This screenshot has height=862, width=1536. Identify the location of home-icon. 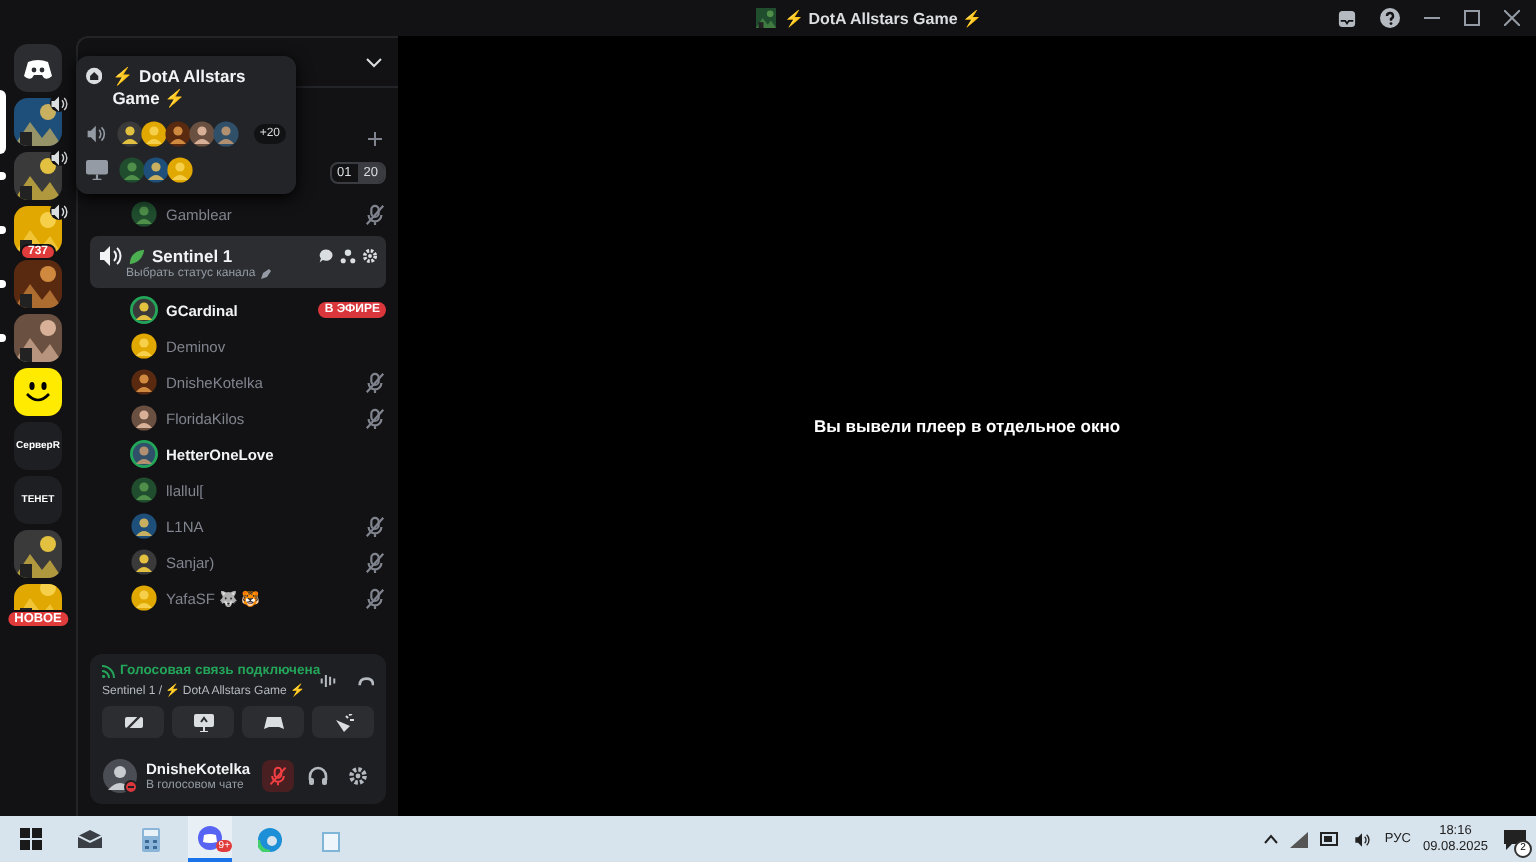
(94, 76).